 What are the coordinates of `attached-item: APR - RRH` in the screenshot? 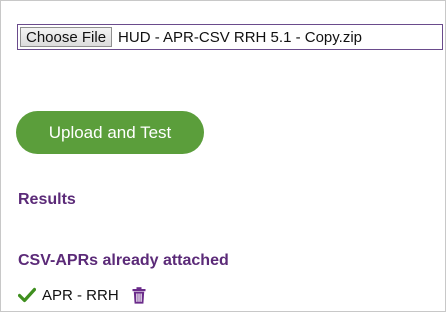 It's located at (82, 295).